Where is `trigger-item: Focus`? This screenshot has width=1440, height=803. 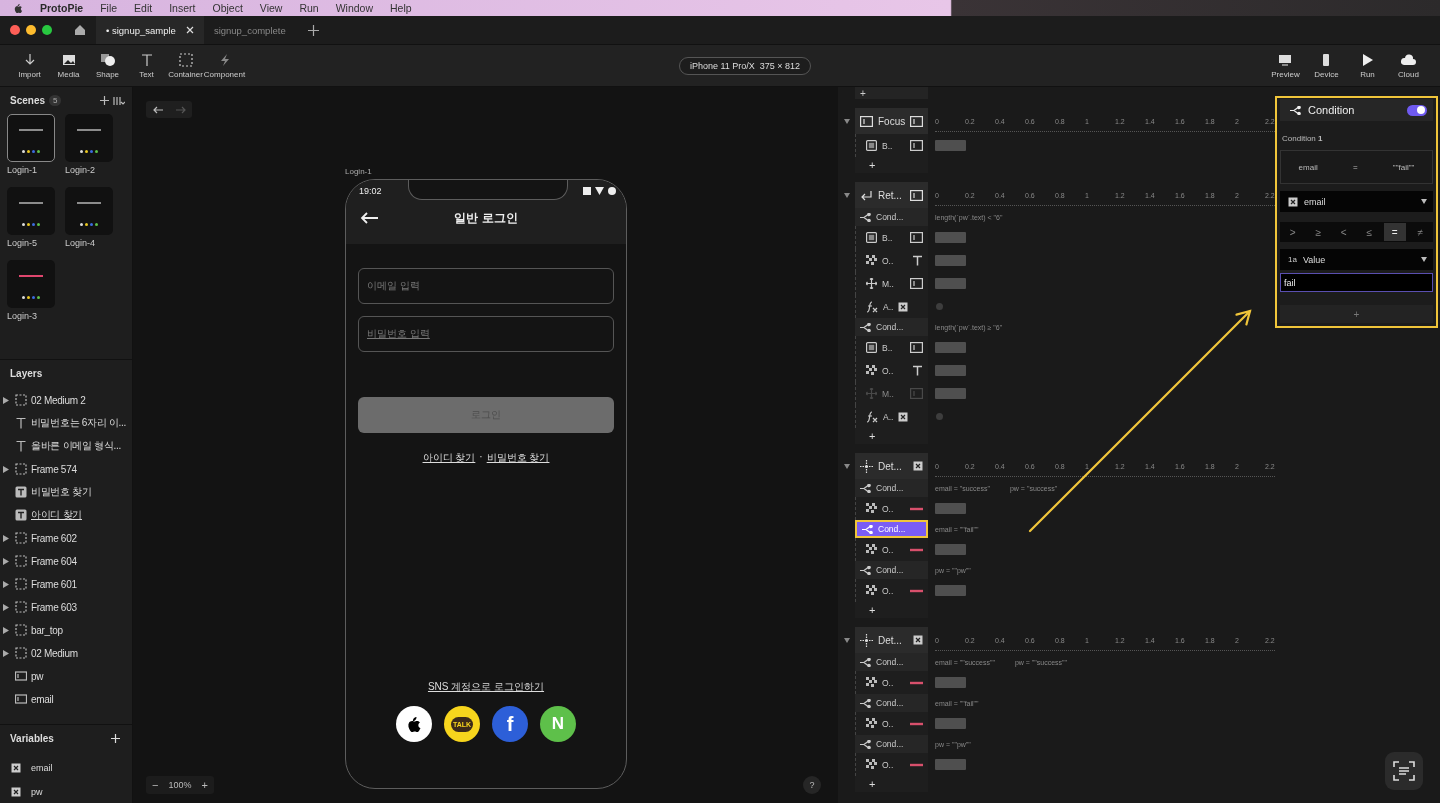 trigger-item: Focus is located at coordinates (891, 121).